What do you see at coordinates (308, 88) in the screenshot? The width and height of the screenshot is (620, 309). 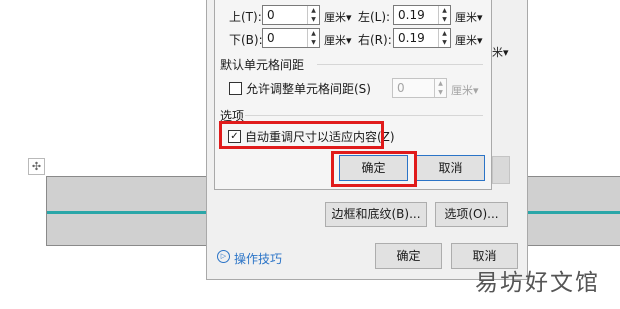 I see `allow-spacing-label: 允许调整单元格间距(S)` at bounding box center [308, 88].